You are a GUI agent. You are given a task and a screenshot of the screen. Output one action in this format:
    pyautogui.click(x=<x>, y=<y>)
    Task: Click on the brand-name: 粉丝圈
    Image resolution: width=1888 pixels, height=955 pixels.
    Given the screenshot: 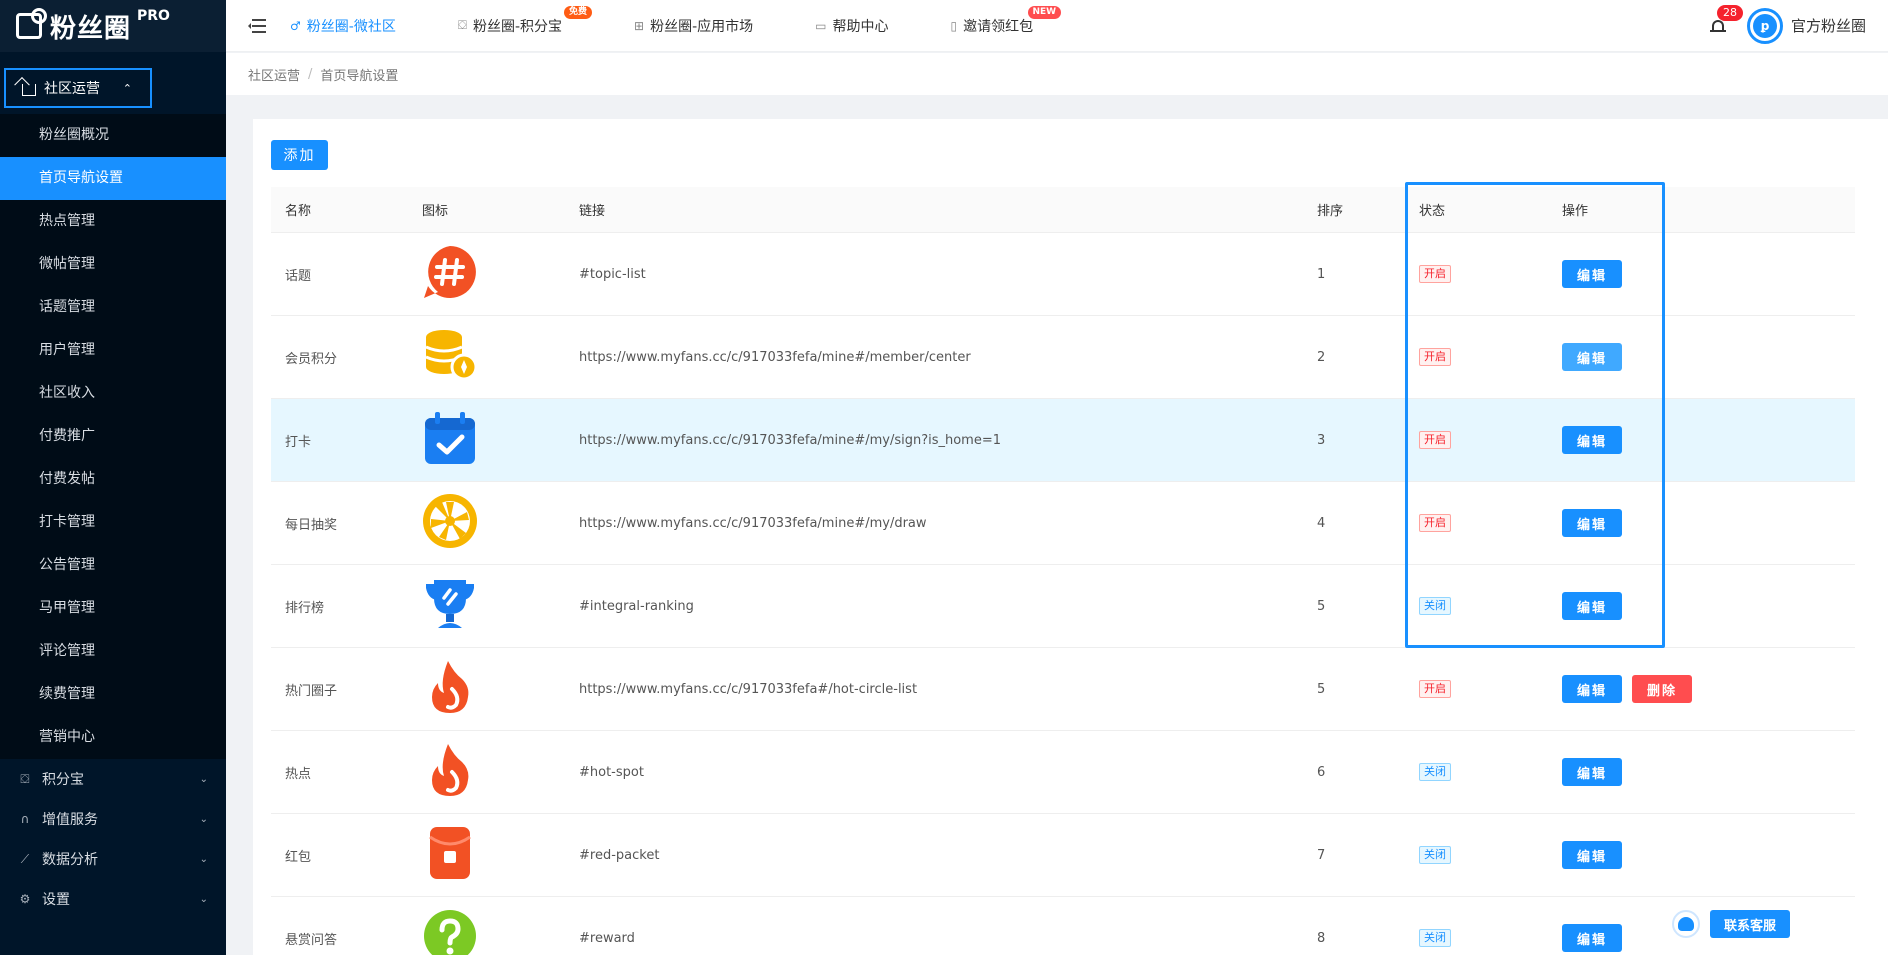 What is the action you would take?
    pyautogui.click(x=91, y=28)
    